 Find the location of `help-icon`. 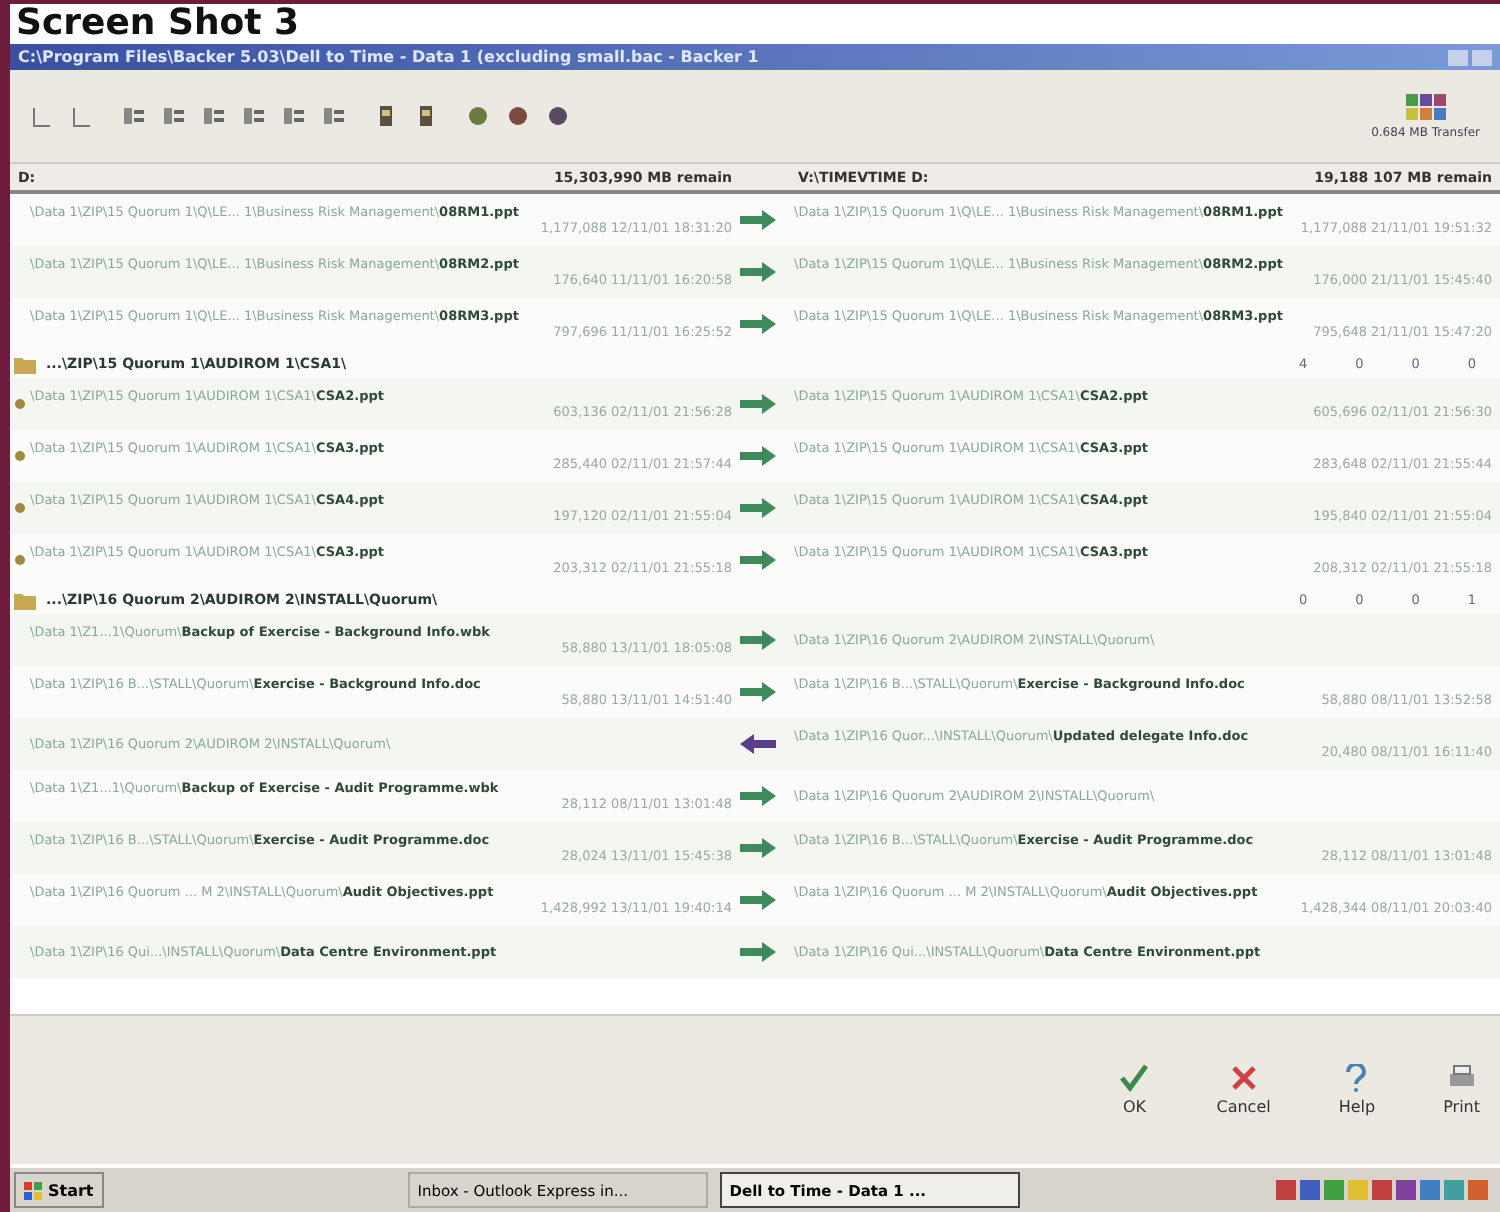

help-icon is located at coordinates (1356, 1078).